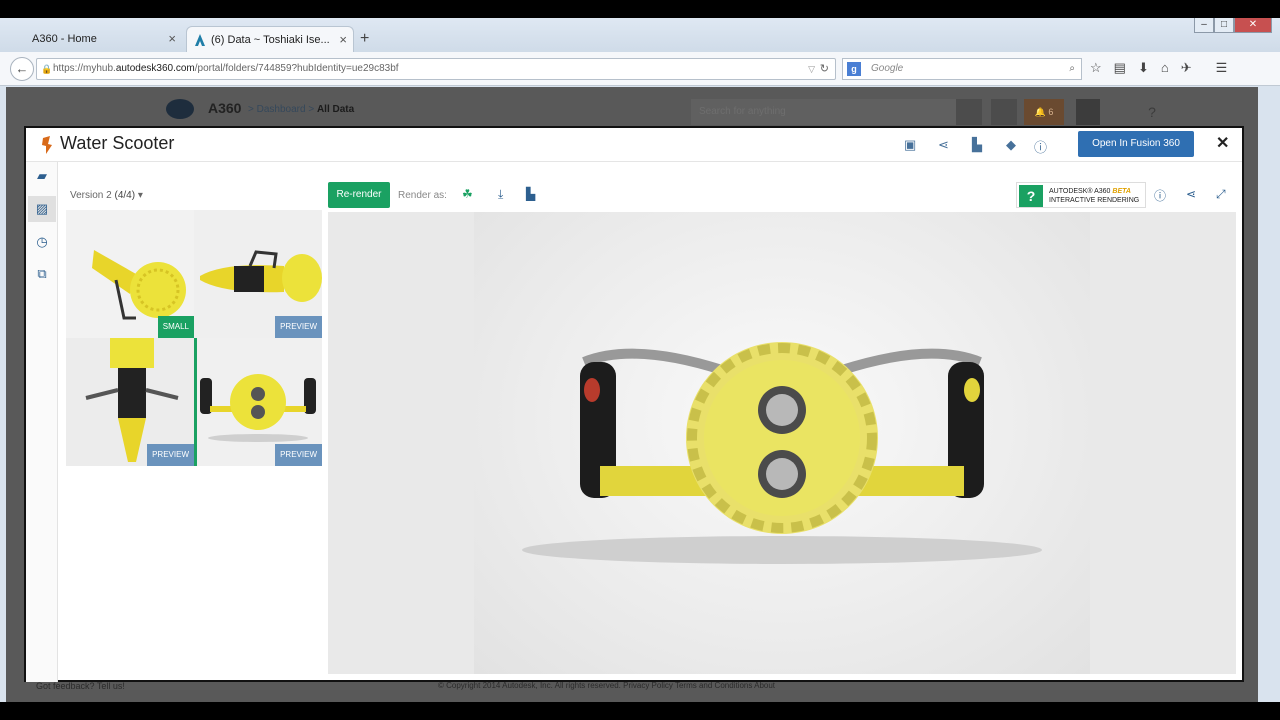 The width and height of the screenshot is (1280, 720). Describe the element at coordinates (364, 39) in the screenshot. I see `new-tab-button: +` at that location.